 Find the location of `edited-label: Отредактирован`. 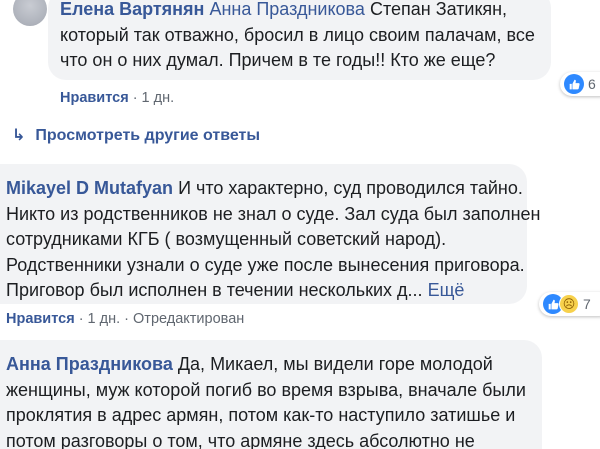

edited-label: Отредактирован is located at coordinates (188, 319).